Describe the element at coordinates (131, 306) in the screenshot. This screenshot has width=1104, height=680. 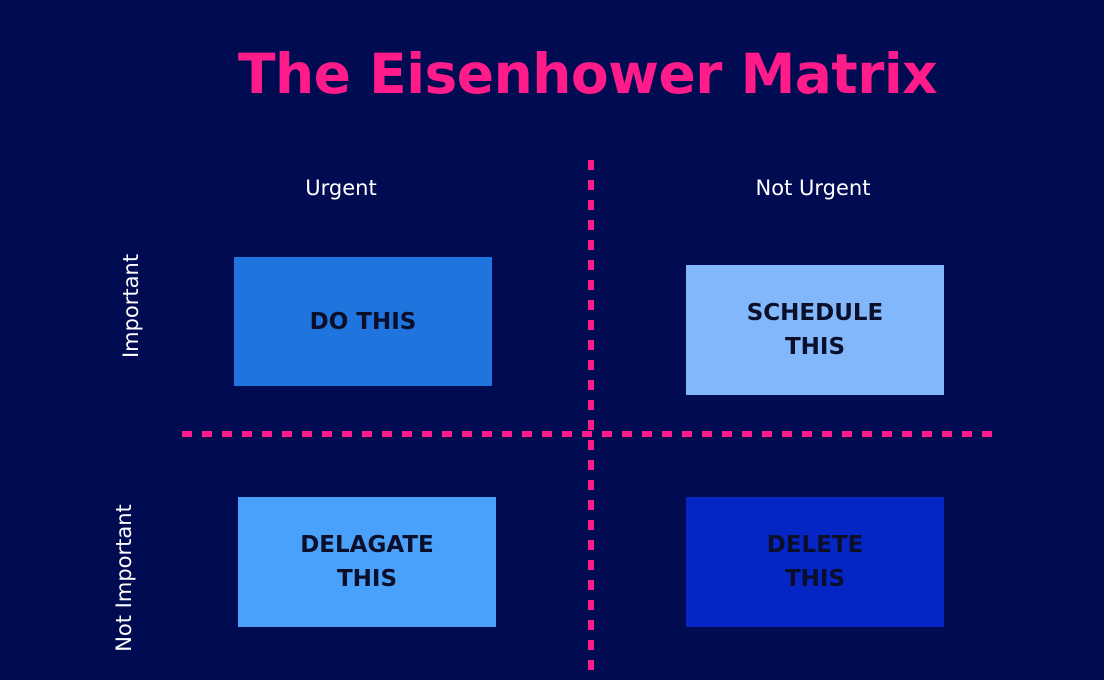
I see `row-label-important: Important` at that location.